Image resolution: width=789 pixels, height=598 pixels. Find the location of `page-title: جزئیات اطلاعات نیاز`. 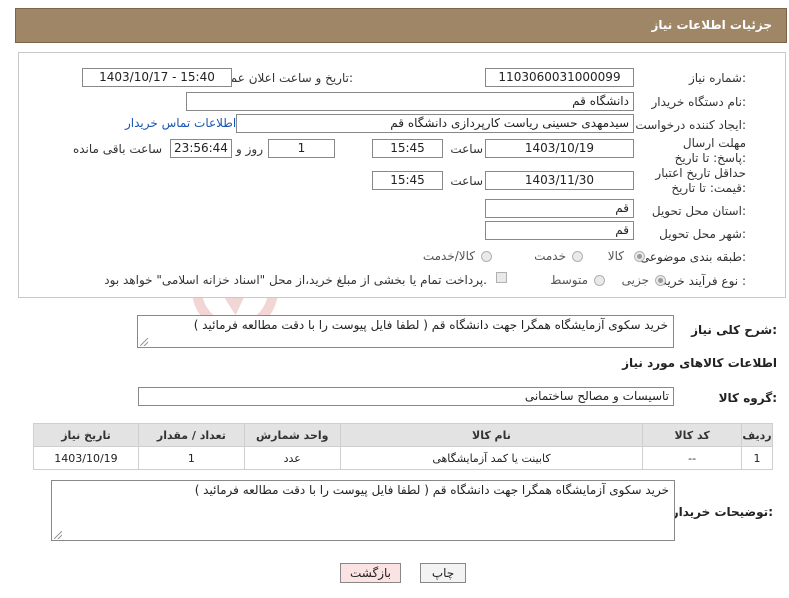

page-title: جزئیات اطلاعات نیاز is located at coordinates (711, 25).